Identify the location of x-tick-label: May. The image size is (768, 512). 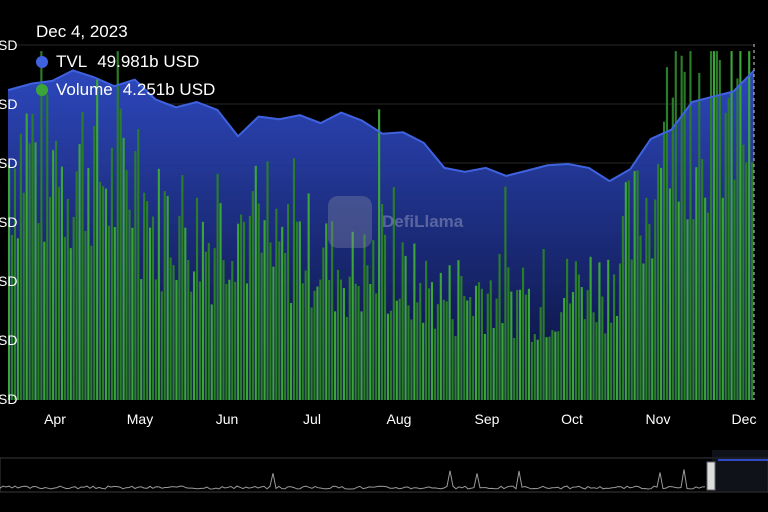
(140, 419).